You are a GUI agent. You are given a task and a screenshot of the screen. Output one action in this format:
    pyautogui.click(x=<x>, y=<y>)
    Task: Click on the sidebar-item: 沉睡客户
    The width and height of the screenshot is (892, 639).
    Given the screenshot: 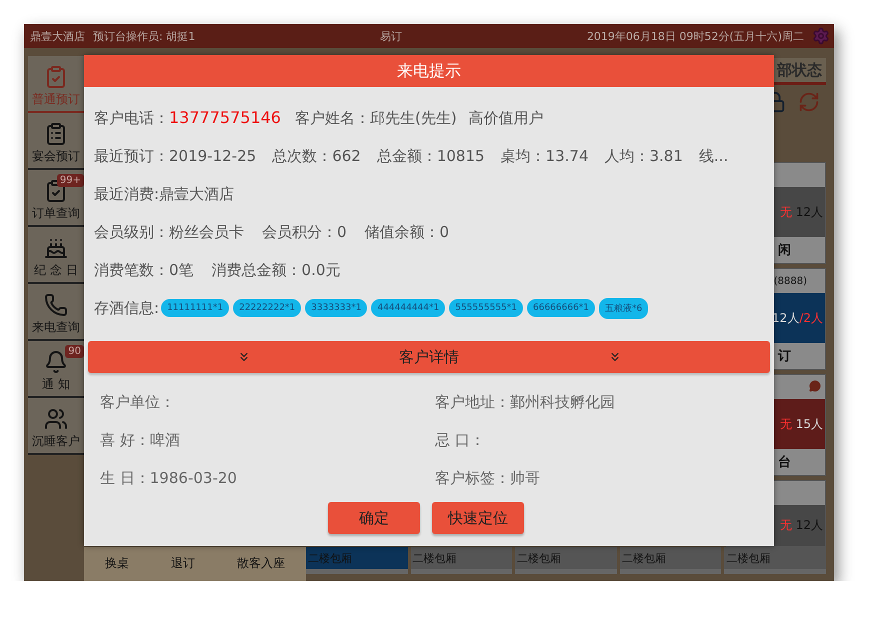 What is the action you would take?
    pyautogui.click(x=56, y=426)
    